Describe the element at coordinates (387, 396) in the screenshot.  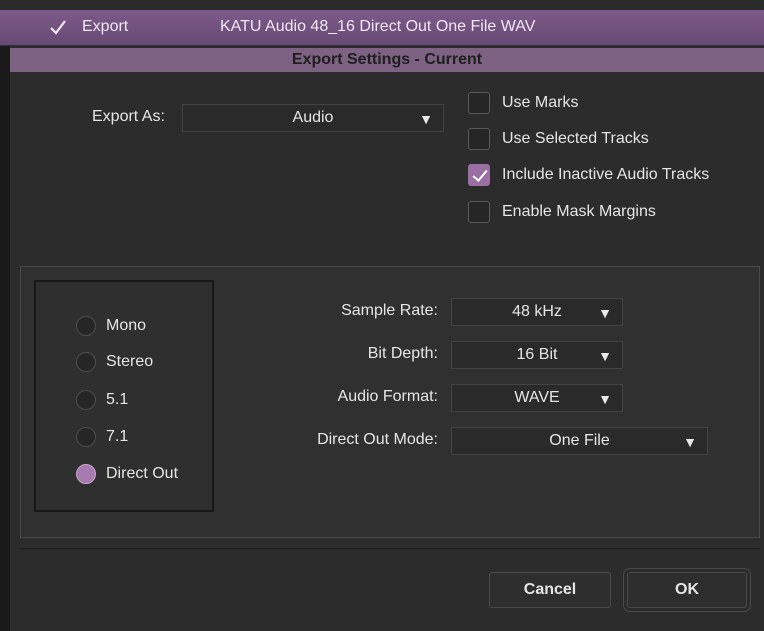
I see `audio-format-label: Audio Format:` at that location.